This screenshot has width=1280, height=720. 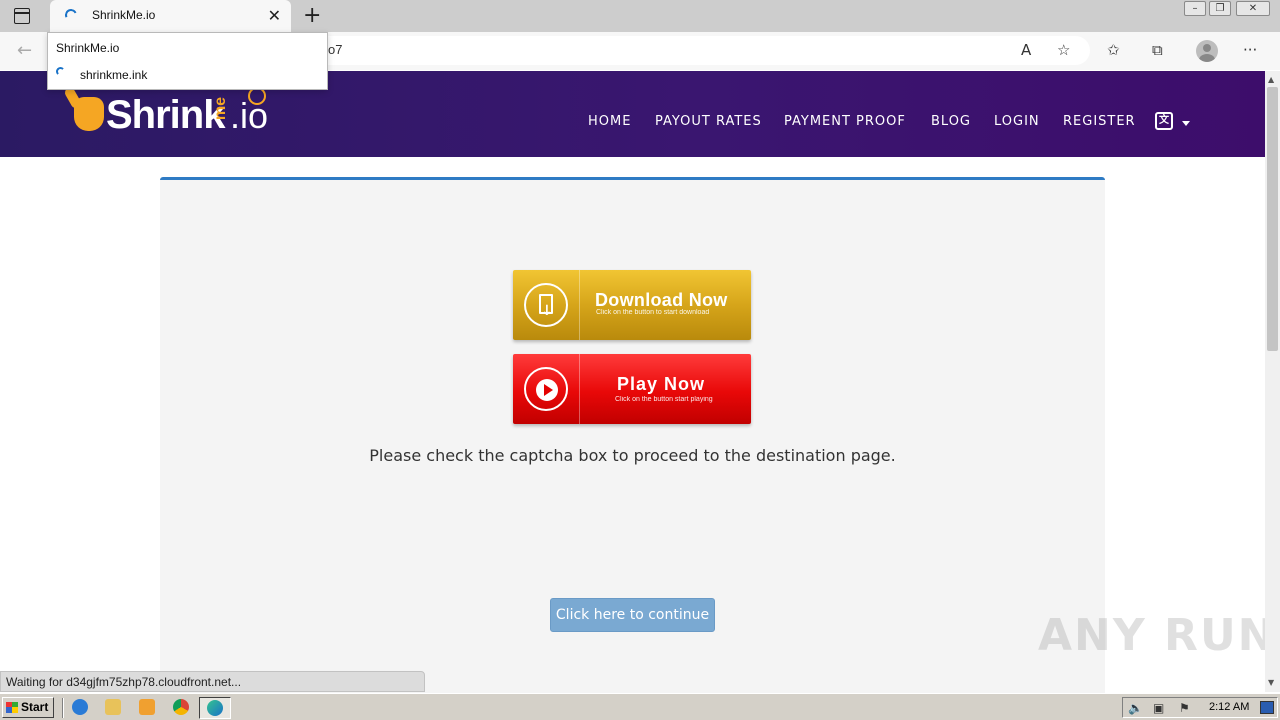 What do you see at coordinates (1184, 708) in the screenshot?
I see `flag-icon: ⚑` at bounding box center [1184, 708].